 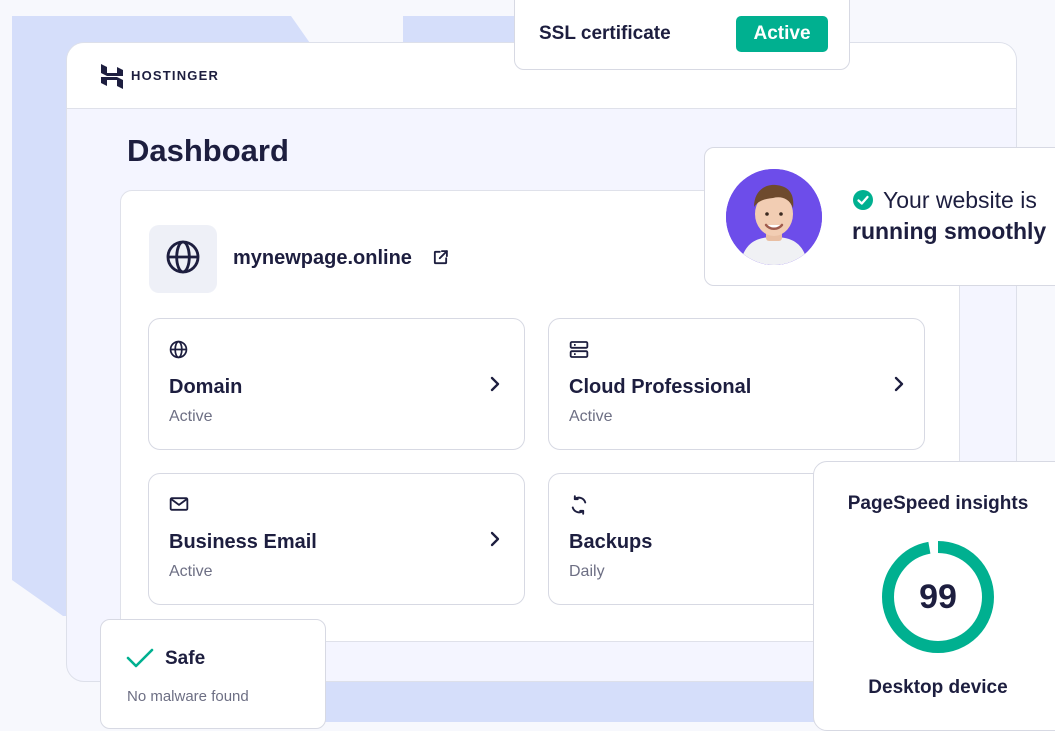 I want to click on pagespeed-device: Desktop device, so click(x=938, y=687).